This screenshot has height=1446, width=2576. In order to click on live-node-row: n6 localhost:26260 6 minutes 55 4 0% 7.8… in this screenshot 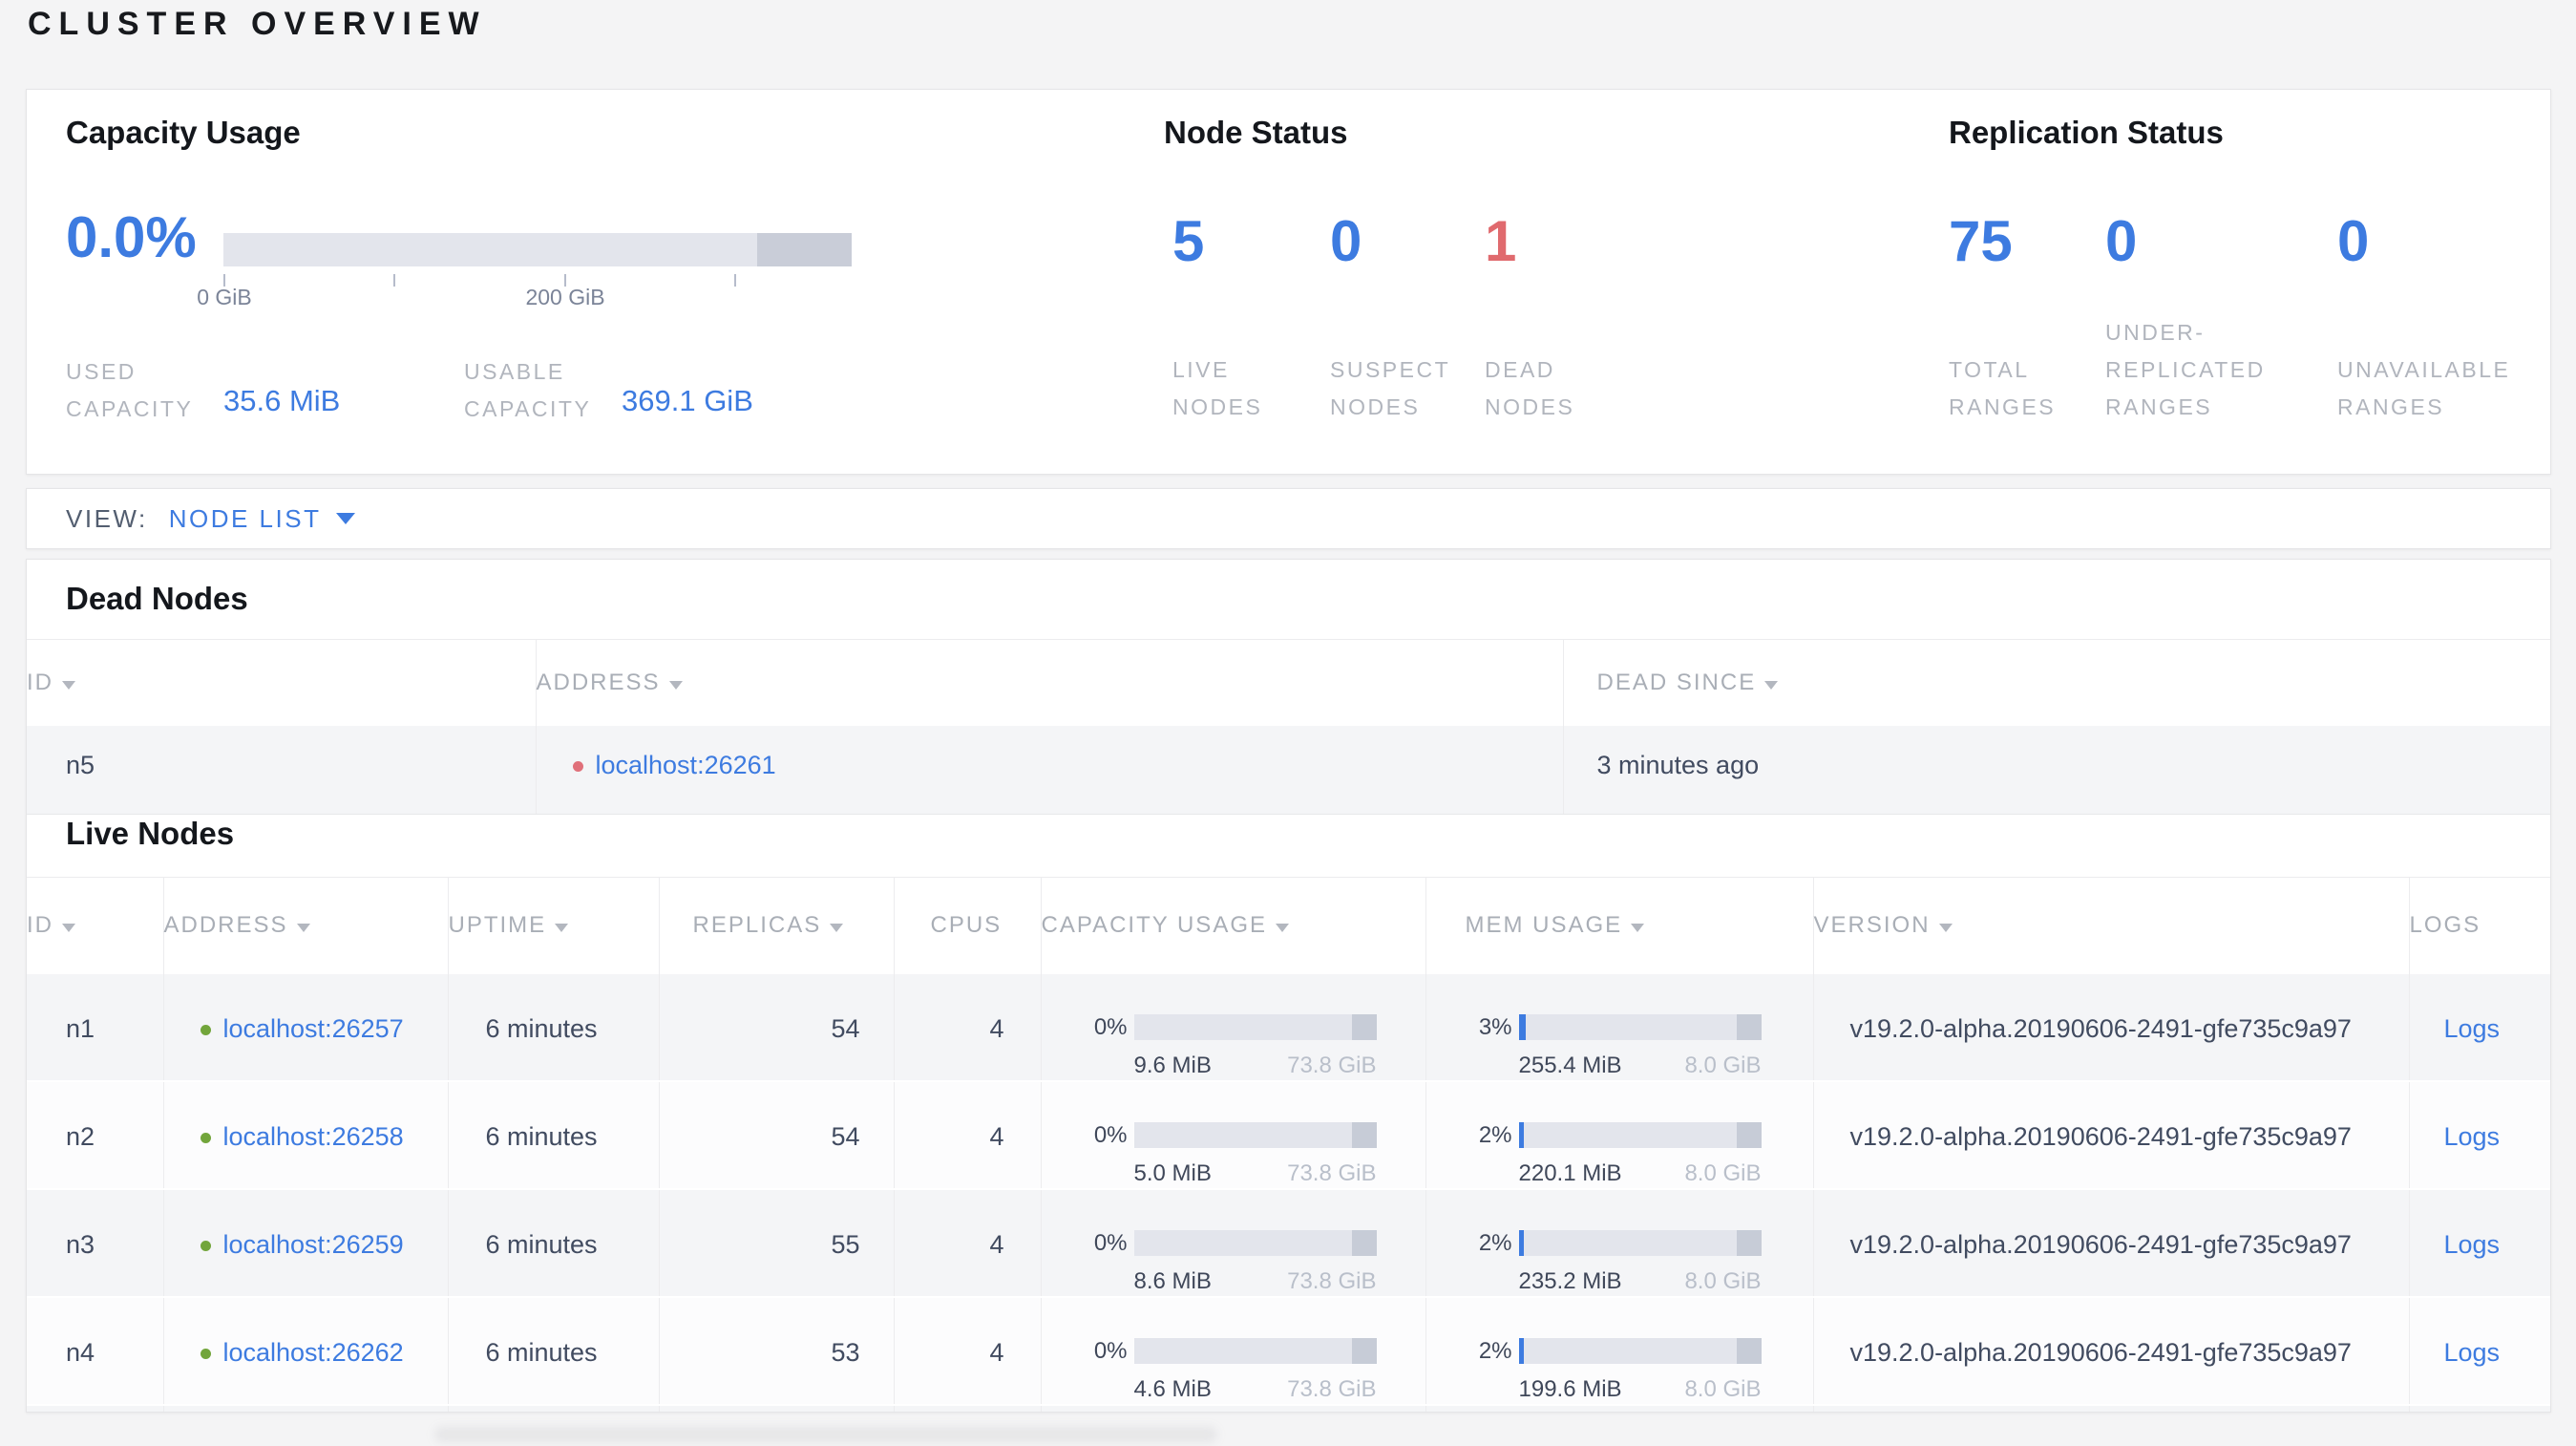, I will do `click(1288, 1408)`.